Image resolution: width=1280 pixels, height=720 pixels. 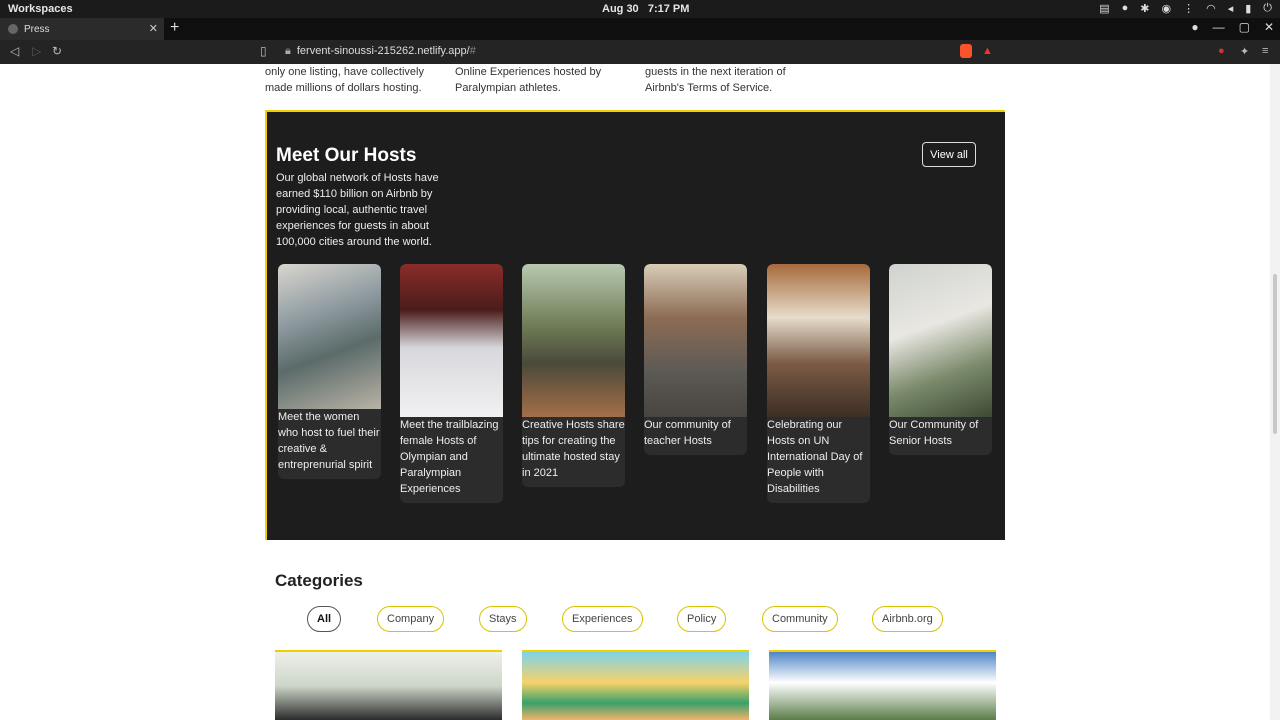 What do you see at coordinates (1248, 8) in the screenshot?
I see `battery-icon: ▮` at bounding box center [1248, 8].